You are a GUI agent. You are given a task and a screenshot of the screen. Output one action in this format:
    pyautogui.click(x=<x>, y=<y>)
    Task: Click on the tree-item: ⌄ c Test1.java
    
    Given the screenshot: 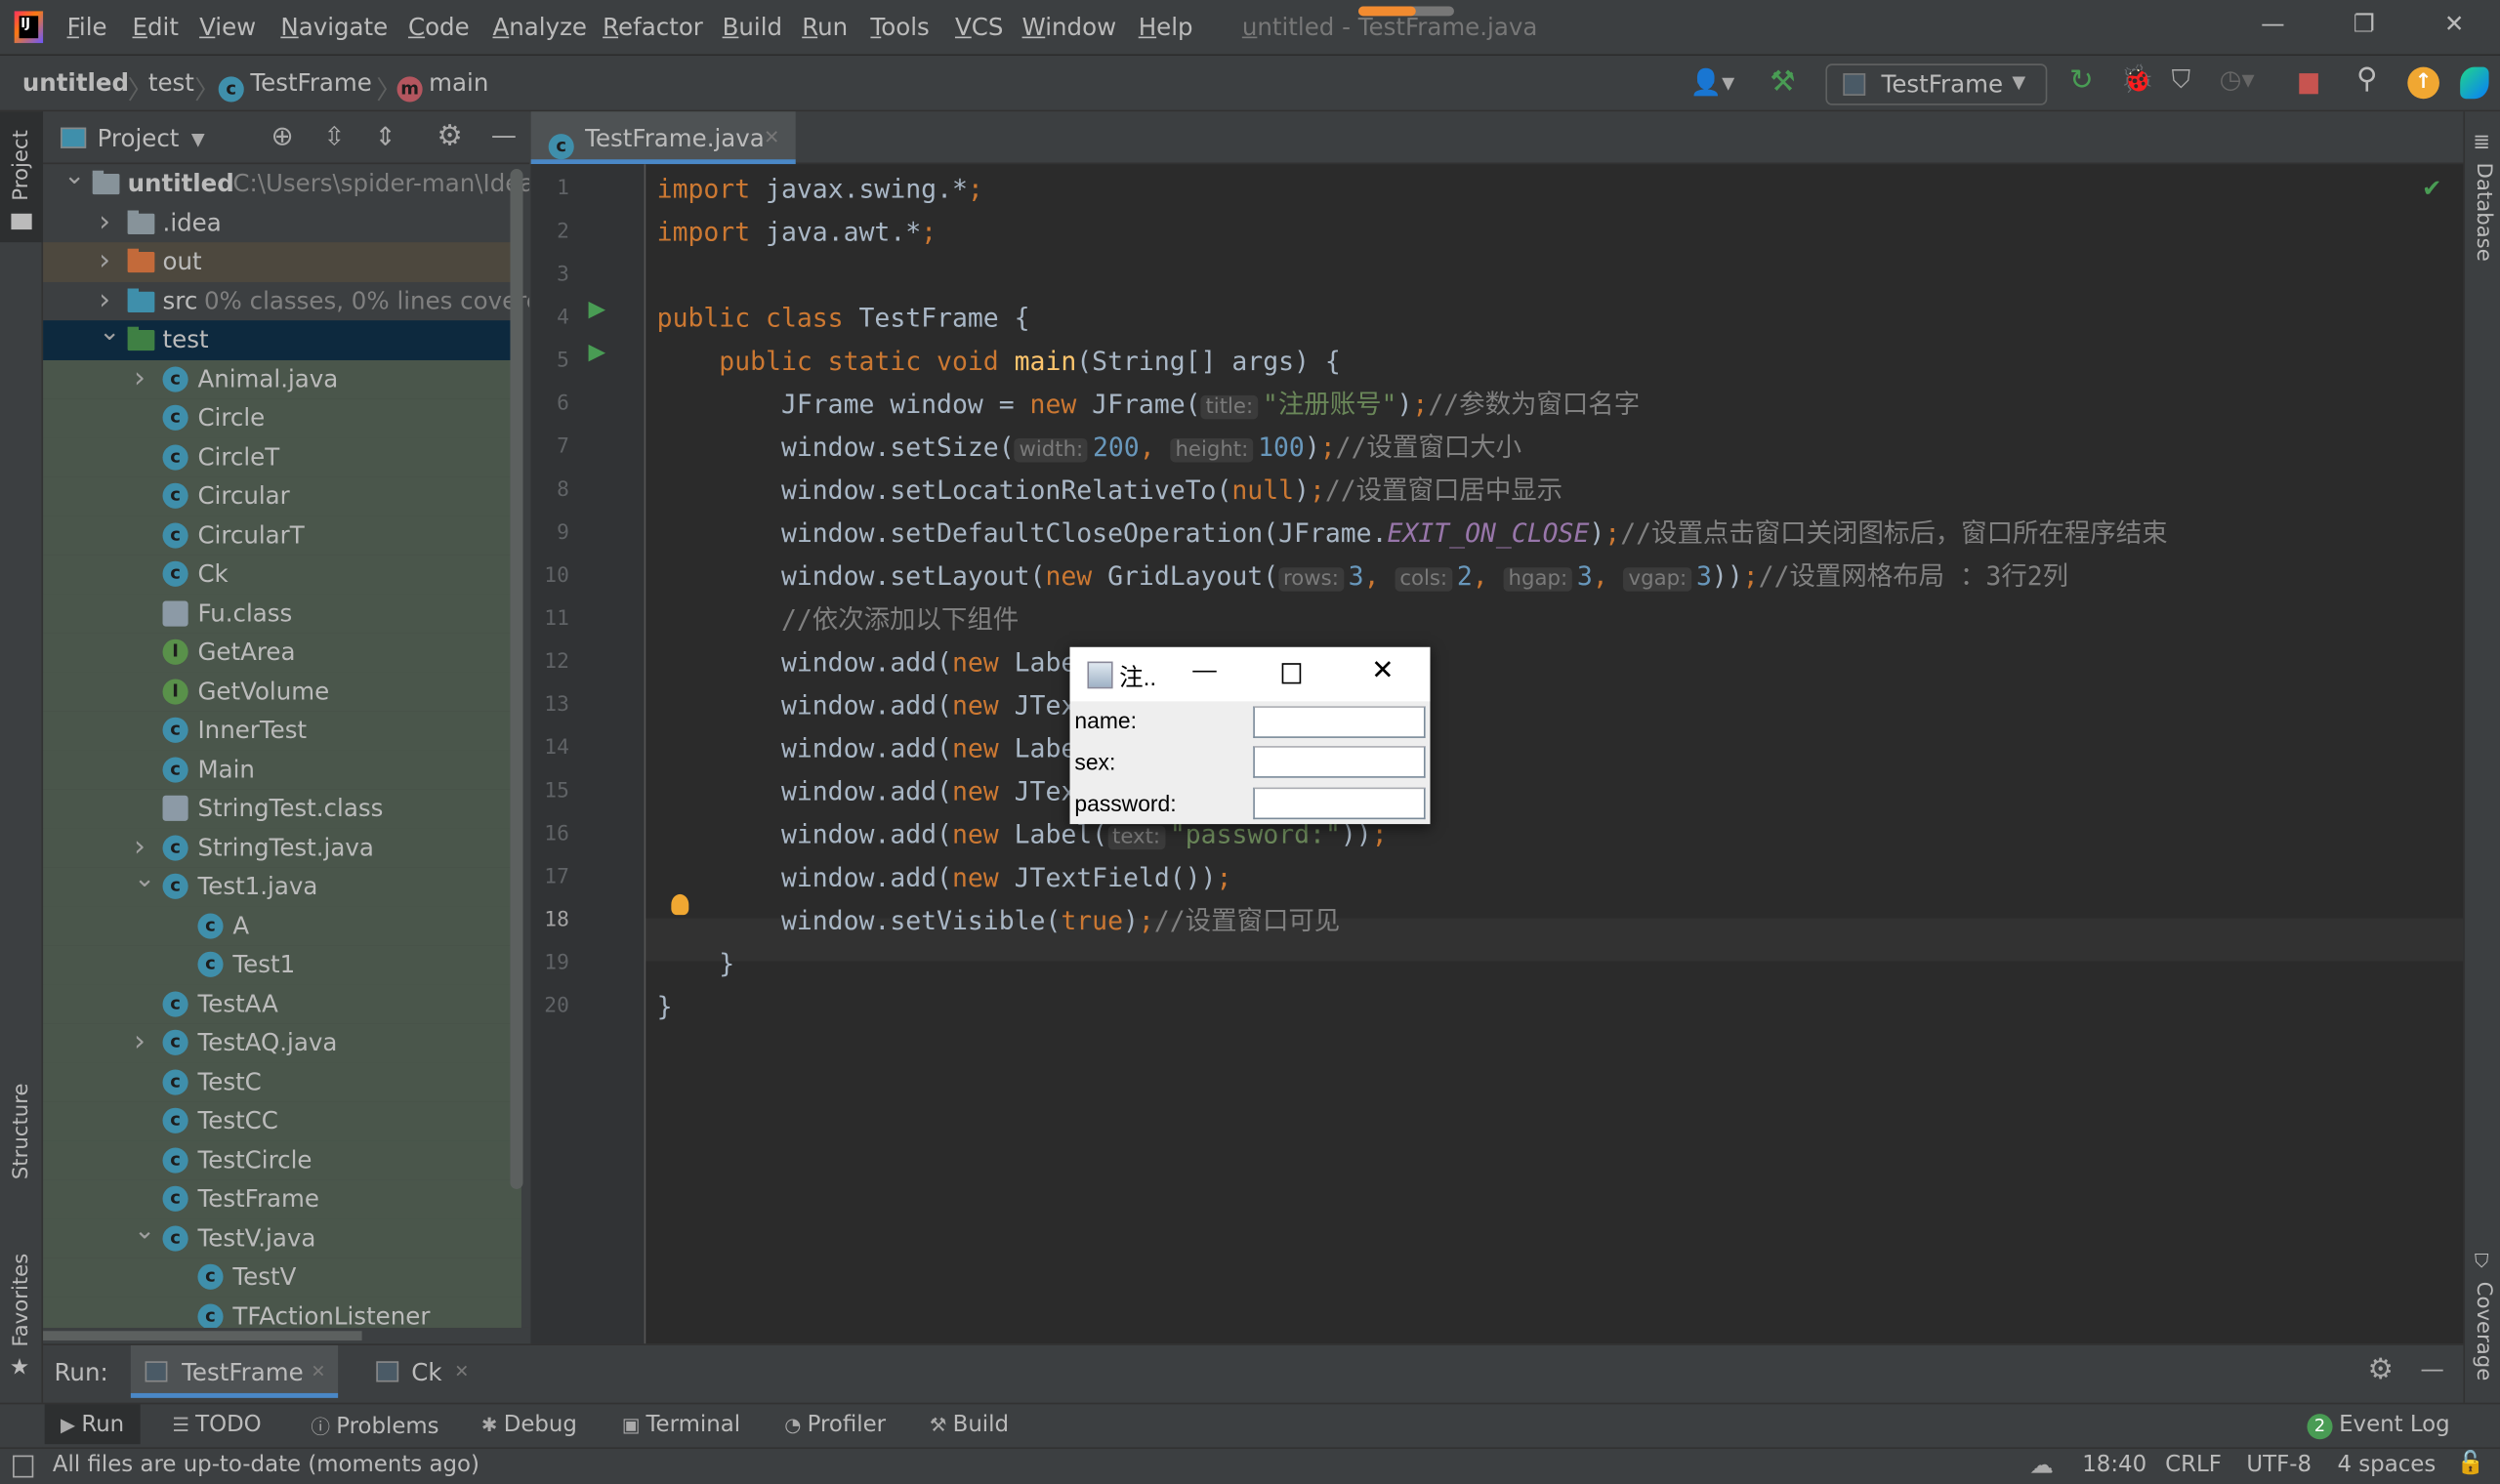 What is the action you would take?
    pyautogui.click(x=282, y=885)
    